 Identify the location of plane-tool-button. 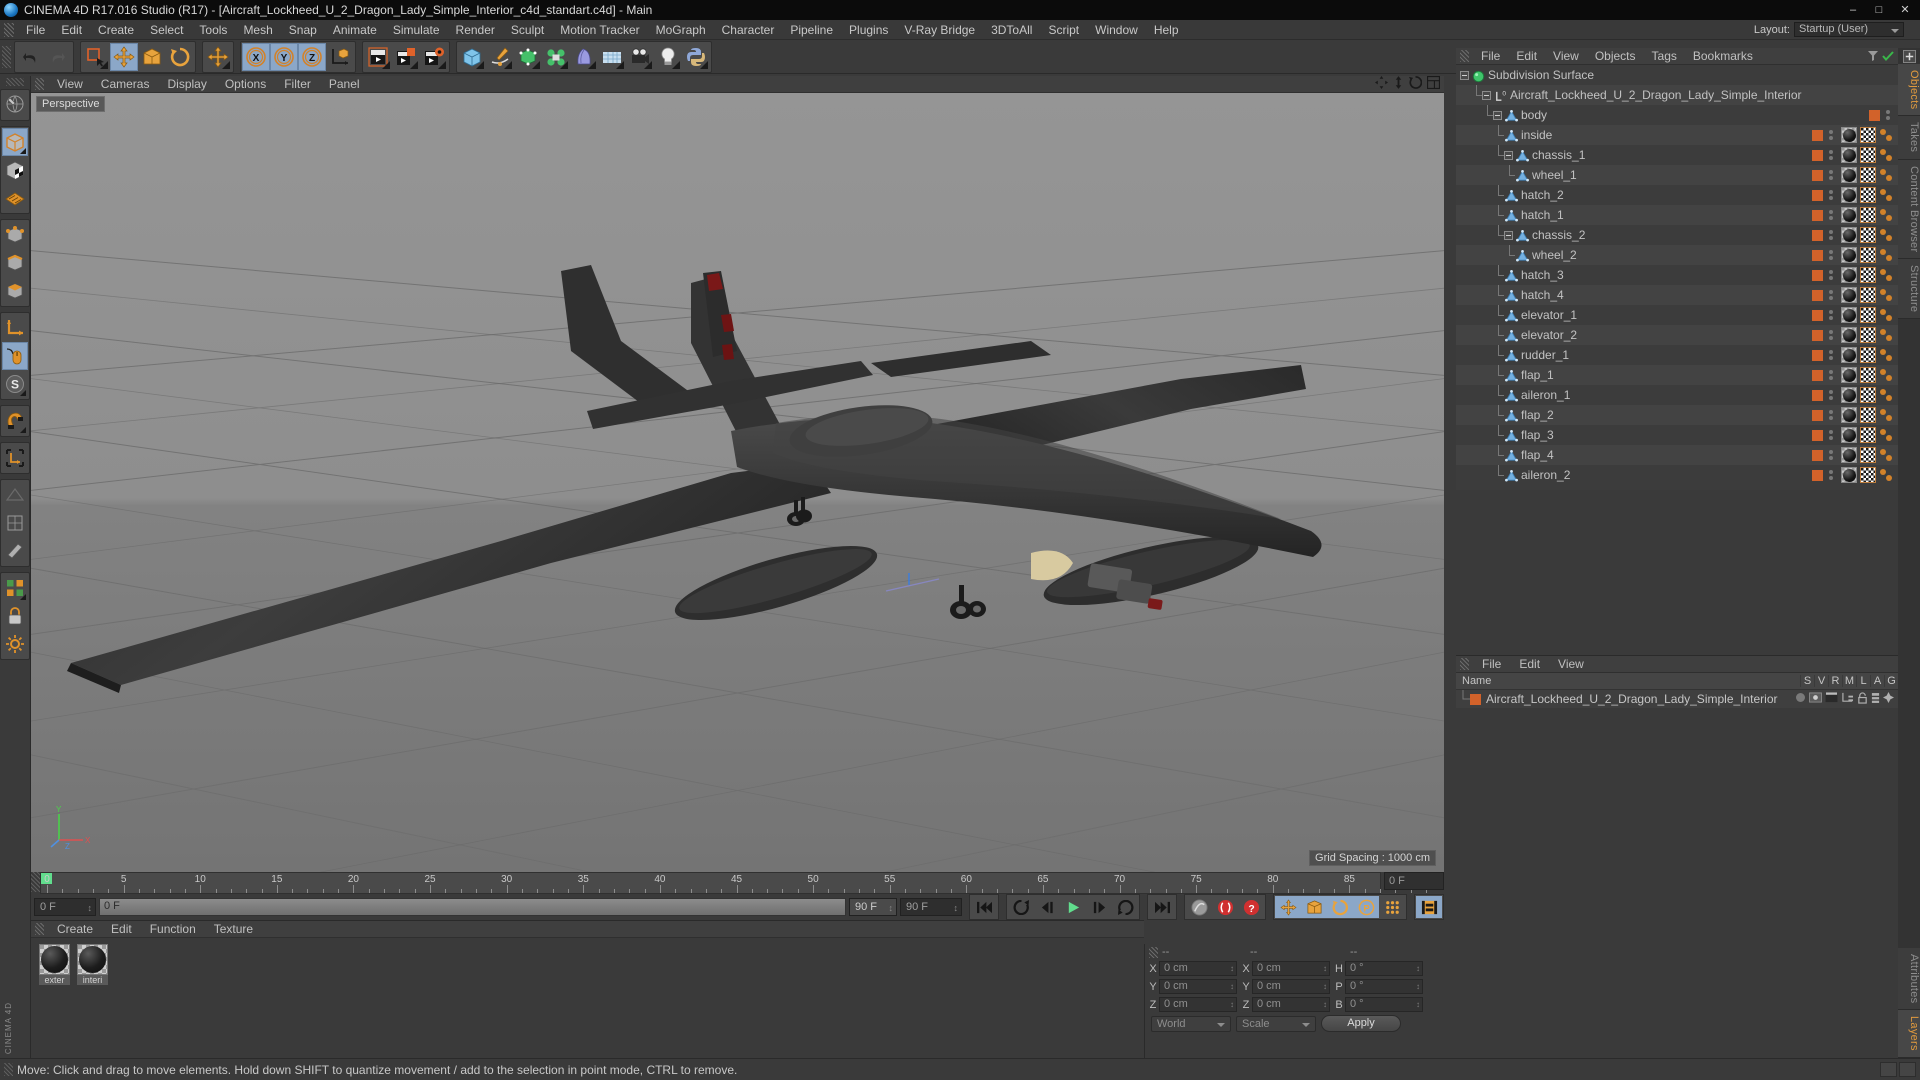
(15, 495).